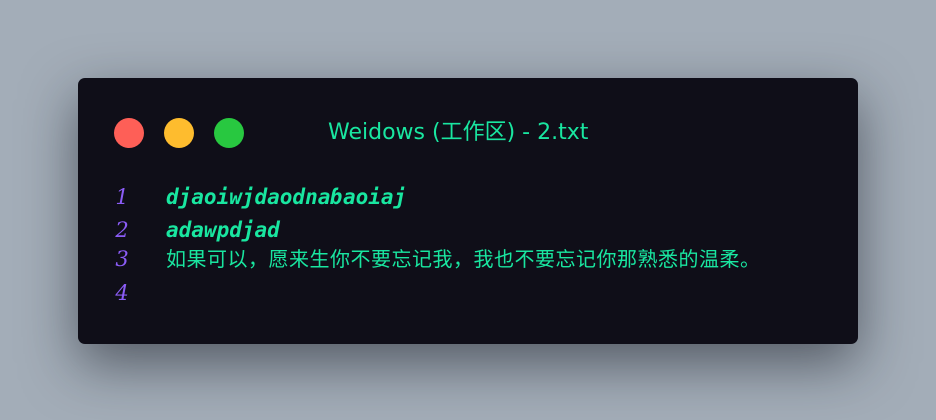 Image resolution: width=936 pixels, height=420 pixels. Describe the element at coordinates (463, 259) in the screenshot. I see `line-text: 如果可以，愿来生你不要忘记我，我也不要忘记你那熟悉的温柔。` at that location.